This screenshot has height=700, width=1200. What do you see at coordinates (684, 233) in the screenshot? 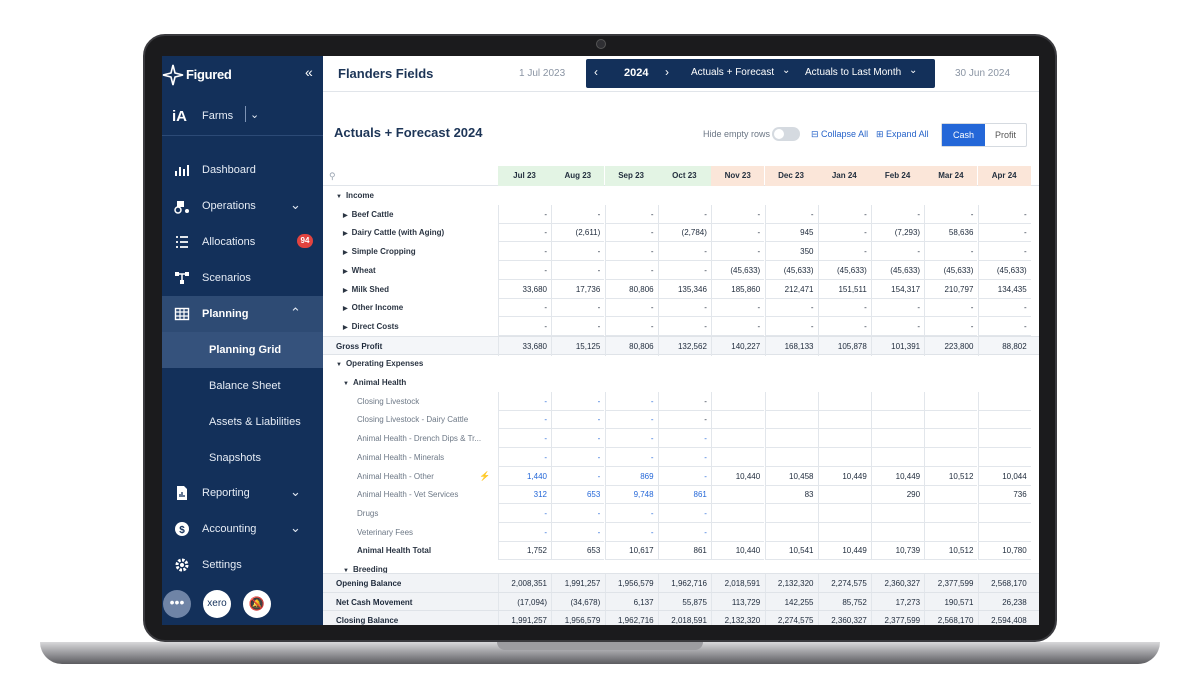
I see `table-cell: (2,784)` at bounding box center [684, 233].